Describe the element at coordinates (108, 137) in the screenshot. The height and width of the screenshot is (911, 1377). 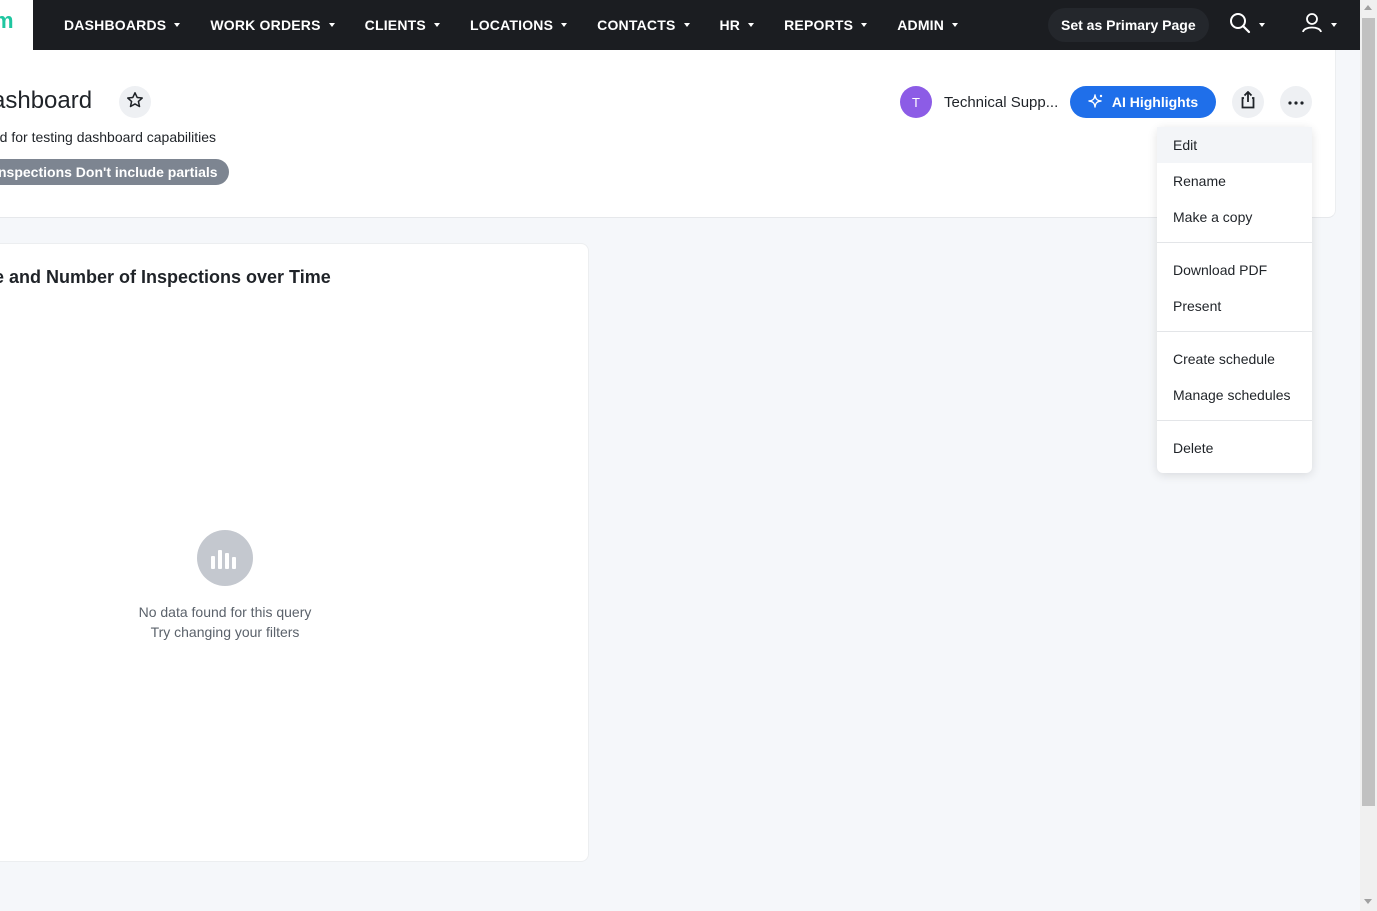
I see `dashboard-description: rd for testing dashboard capabilities` at that location.